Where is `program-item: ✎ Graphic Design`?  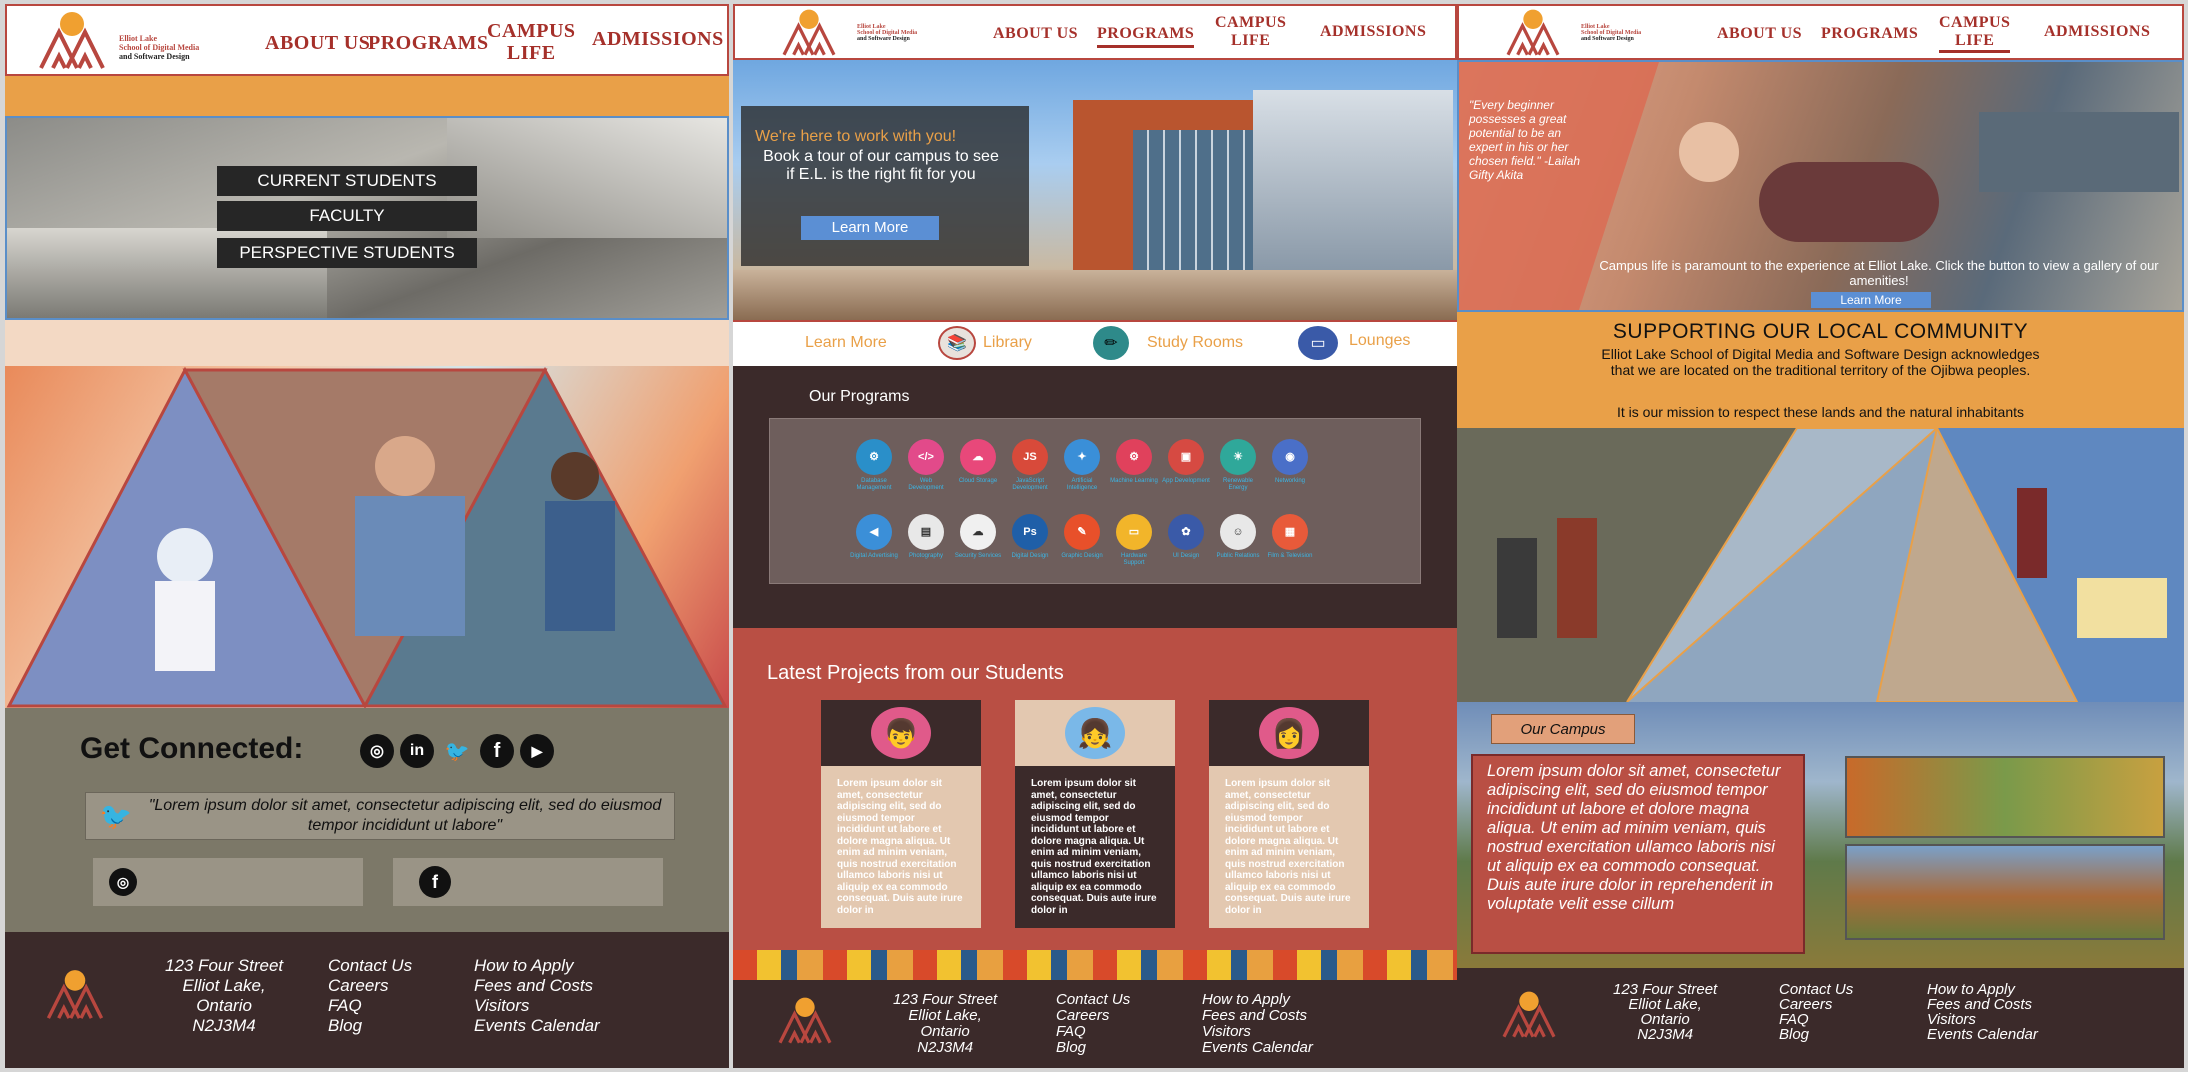 program-item: ✎ Graphic Design is located at coordinates (1082, 540).